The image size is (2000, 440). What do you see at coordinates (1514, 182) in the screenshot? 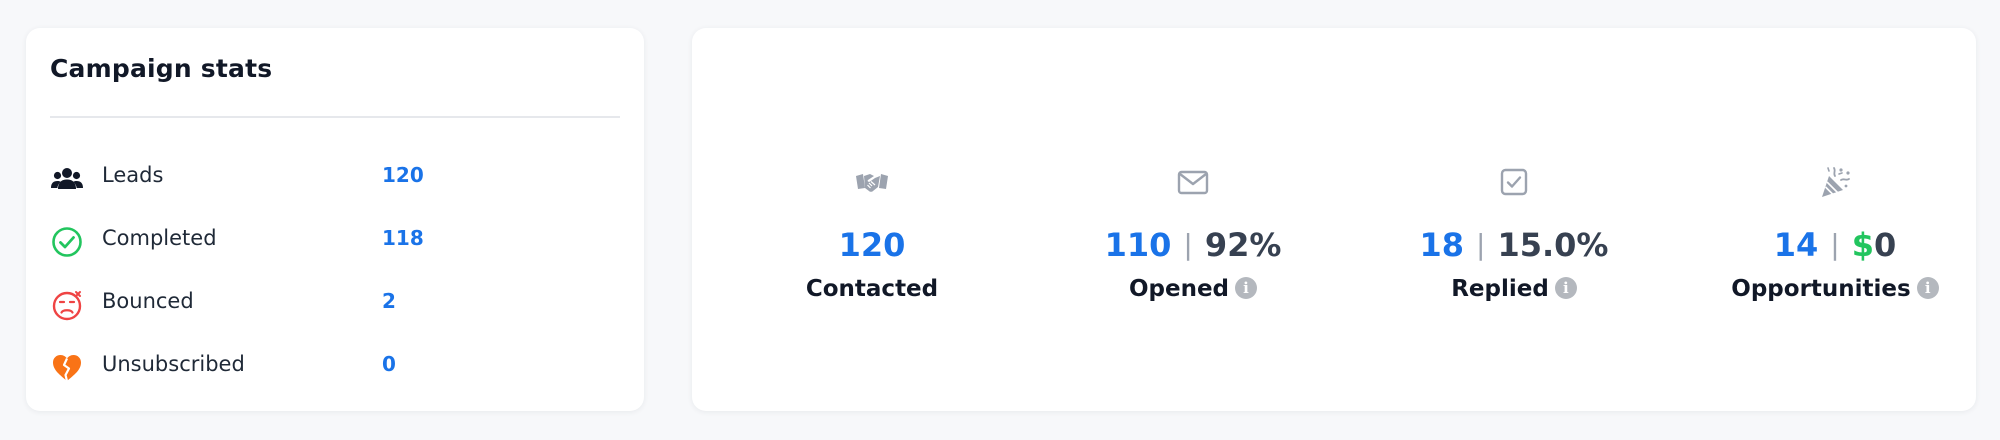
I see `checkbox-icon` at bounding box center [1514, 182].